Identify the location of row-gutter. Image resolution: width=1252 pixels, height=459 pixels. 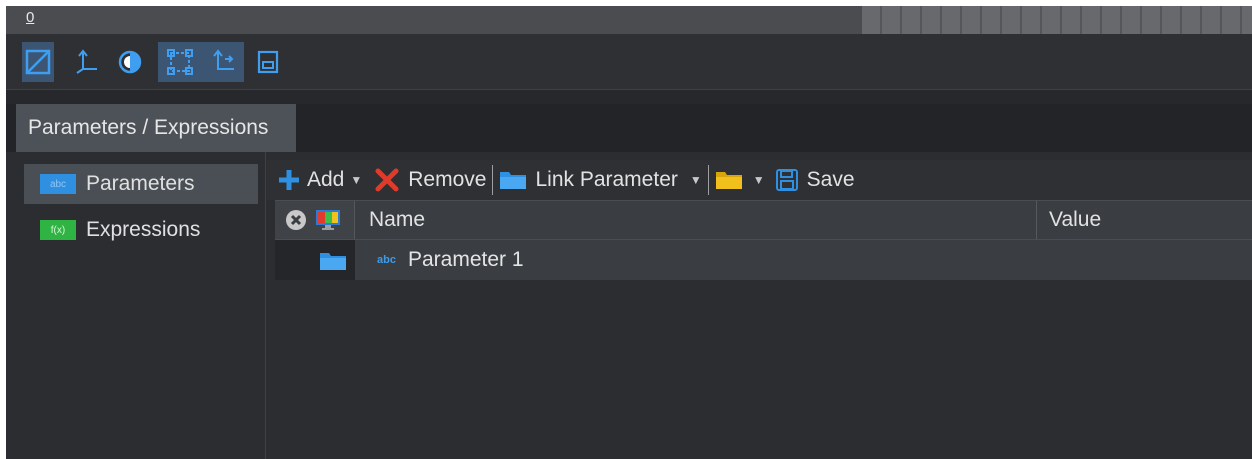
(315, 260).